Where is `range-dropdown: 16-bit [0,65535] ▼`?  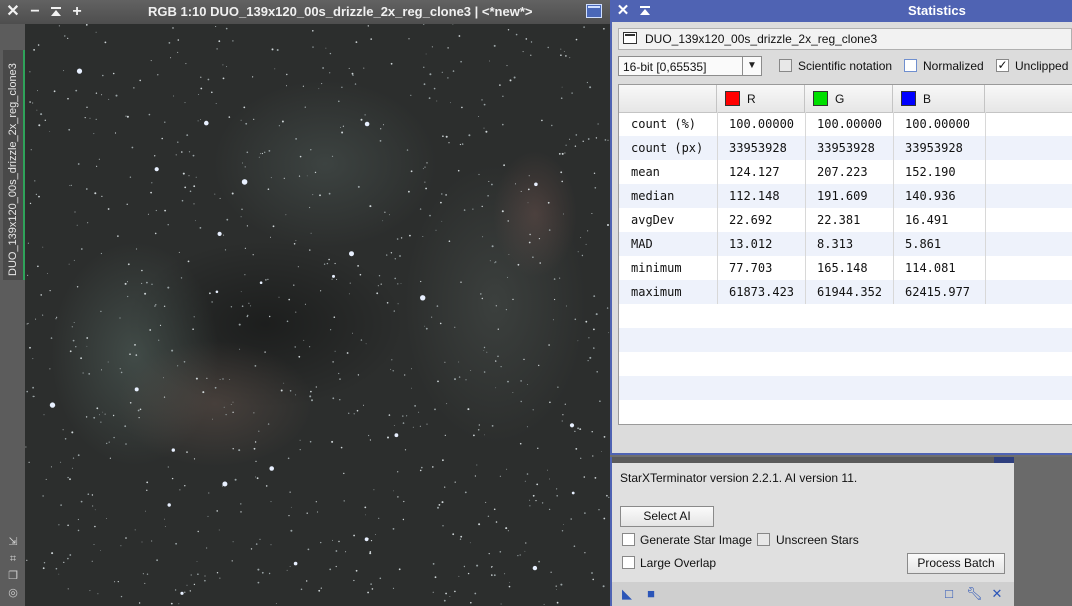 range-dropdown: 16-bit [0,65535] ▼ is located at coordinates (690, 66).